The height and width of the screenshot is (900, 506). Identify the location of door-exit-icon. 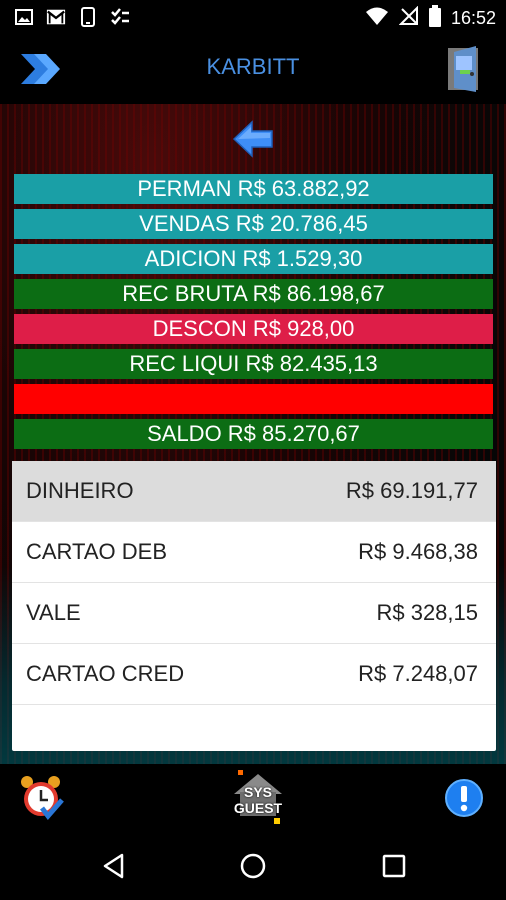
(465, 69).